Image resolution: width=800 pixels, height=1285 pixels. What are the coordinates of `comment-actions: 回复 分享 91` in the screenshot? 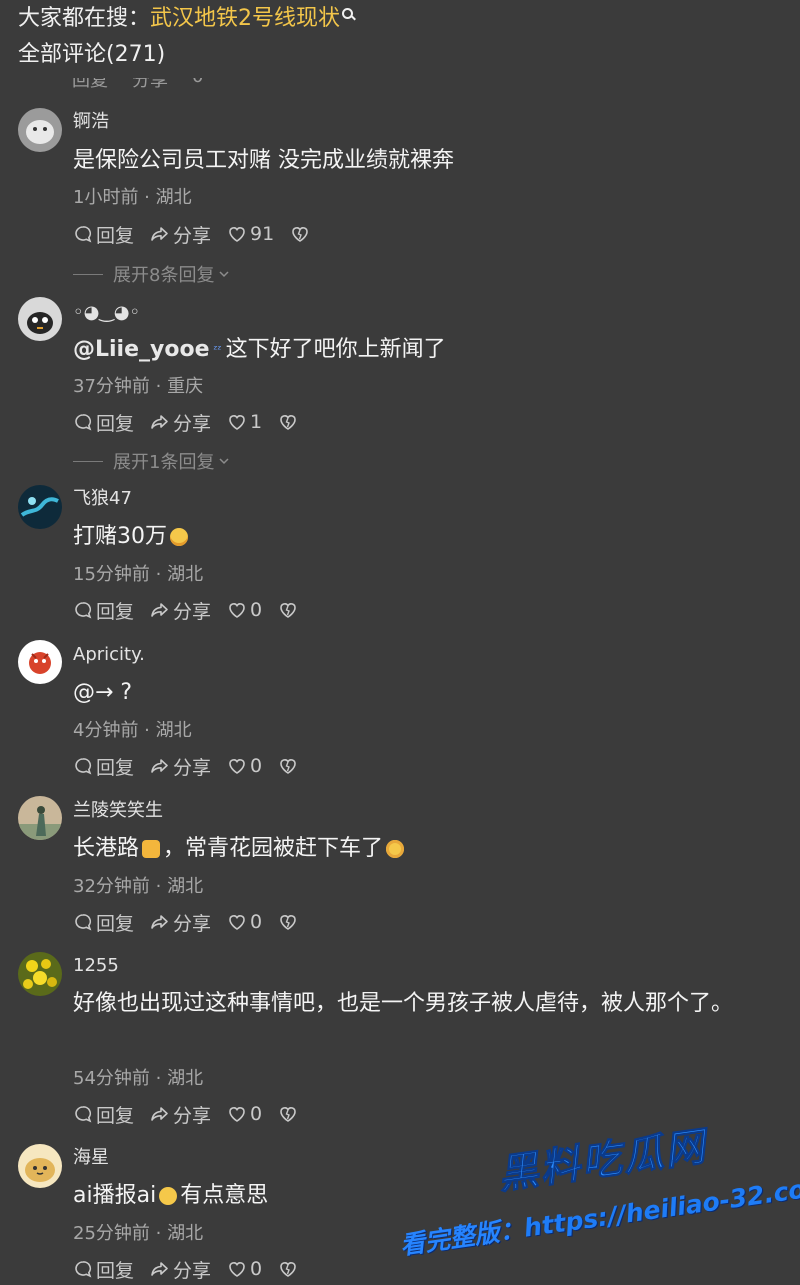 It's located at (199, 234).